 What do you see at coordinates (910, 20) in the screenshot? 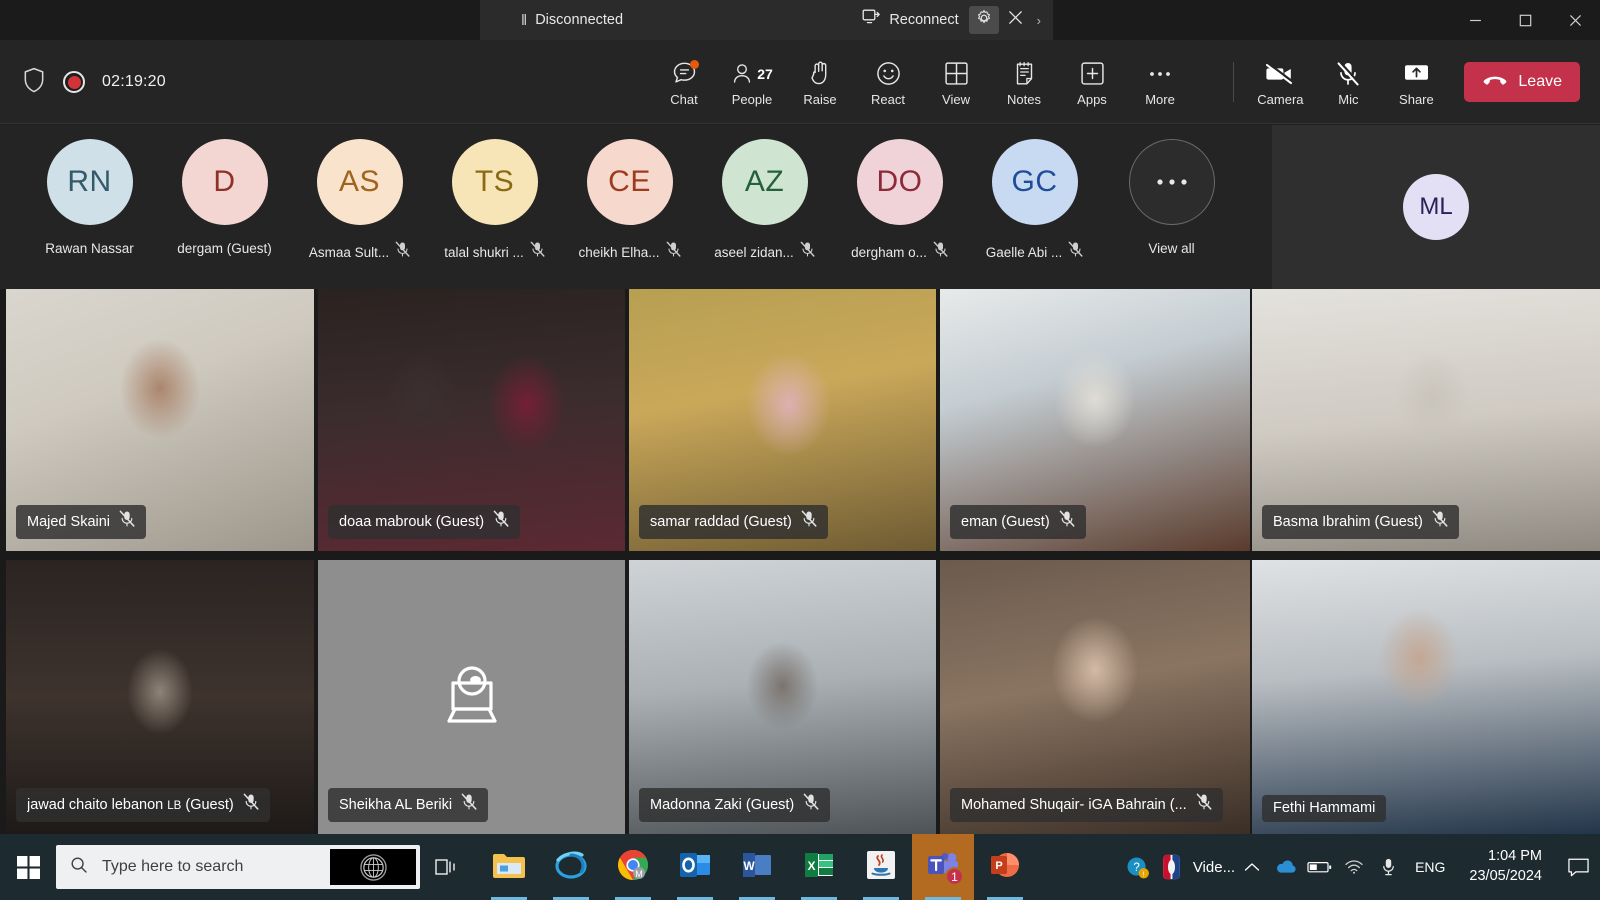
I see `reconnect-button: Reconnect` at bounding box center [910, 20].